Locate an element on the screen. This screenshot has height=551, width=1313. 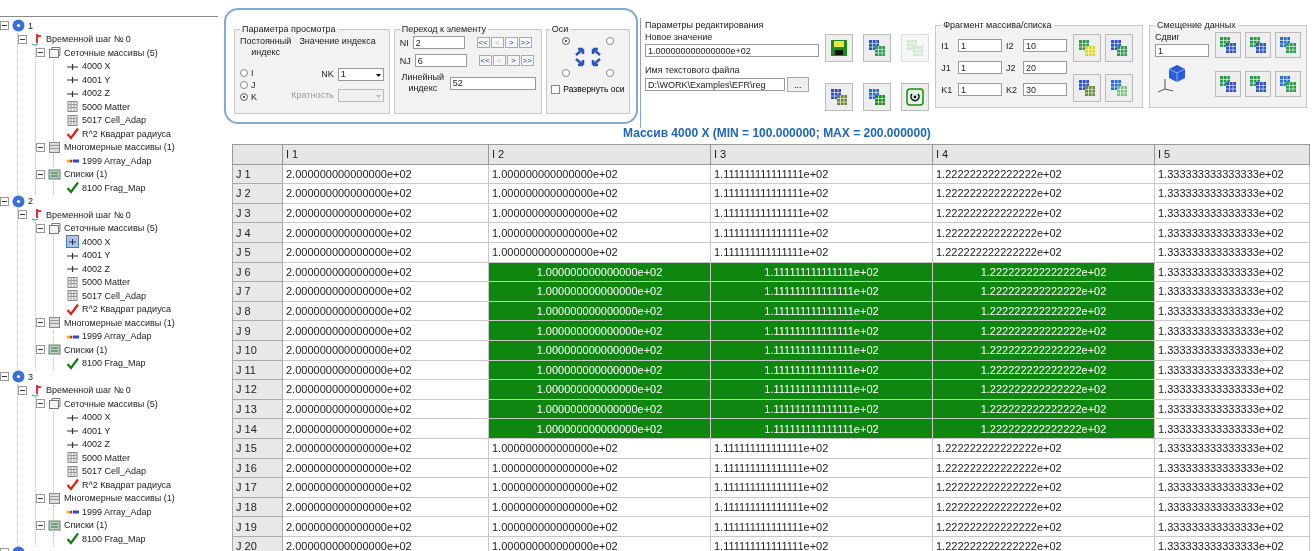
row-header: J 12 is located at coordinates (257, 389).